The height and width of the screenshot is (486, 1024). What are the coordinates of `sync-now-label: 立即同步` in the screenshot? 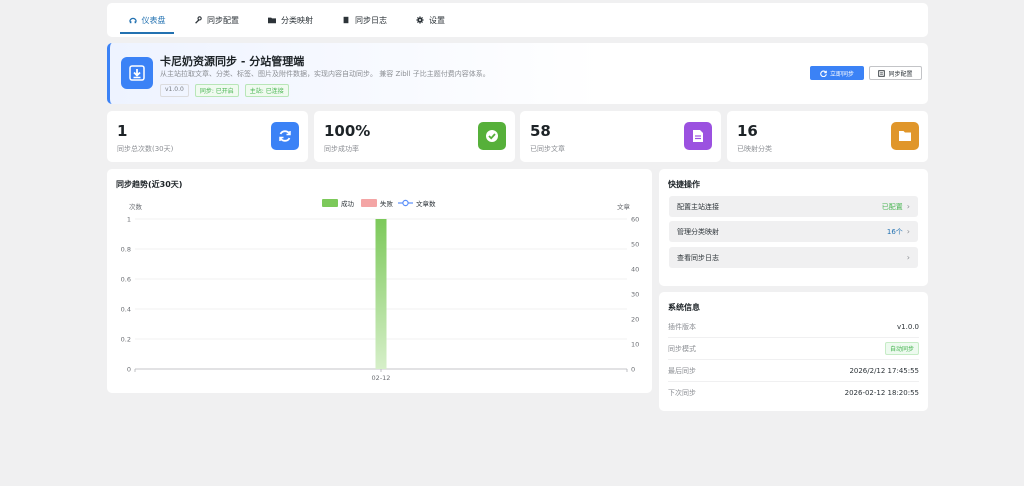 It's located at (841, 74).